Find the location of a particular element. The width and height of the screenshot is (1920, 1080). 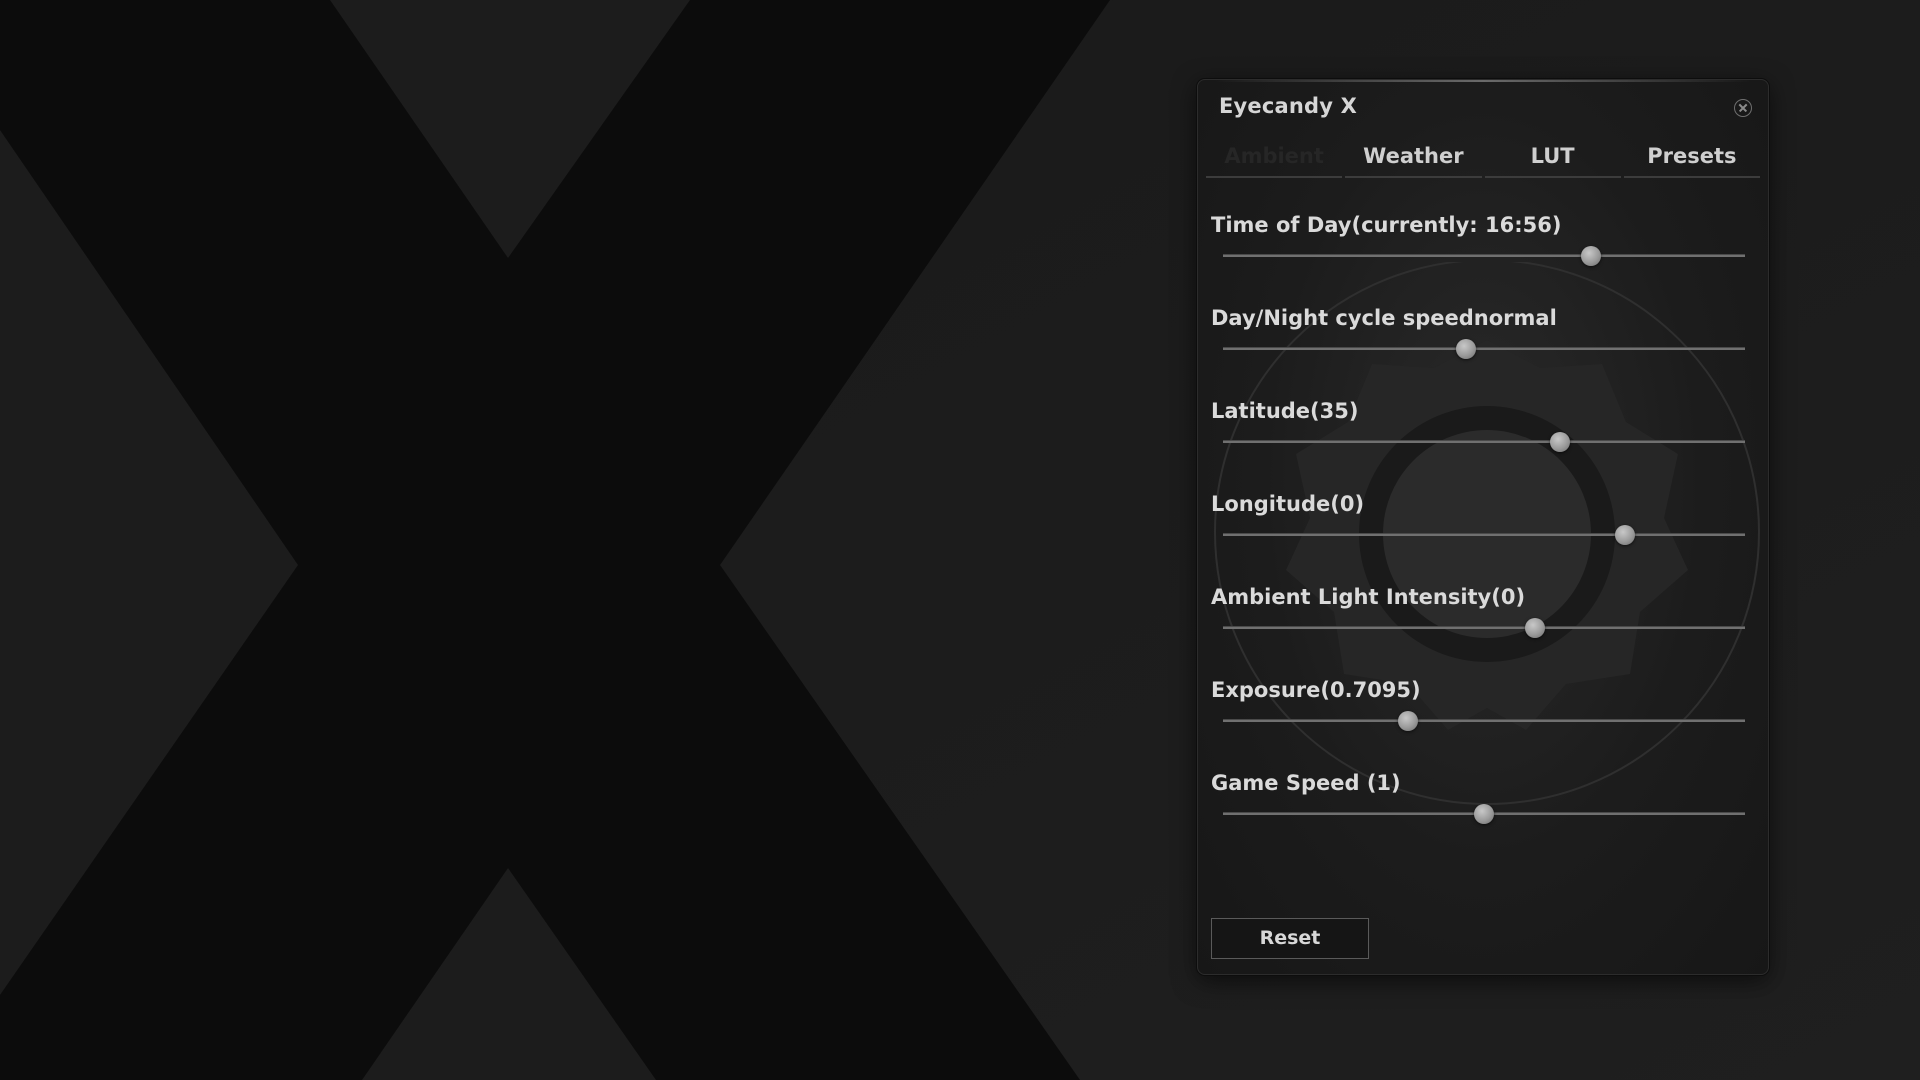

slider-row: Ambient Light Intensity(0) is located at coordinates (1483, 631).